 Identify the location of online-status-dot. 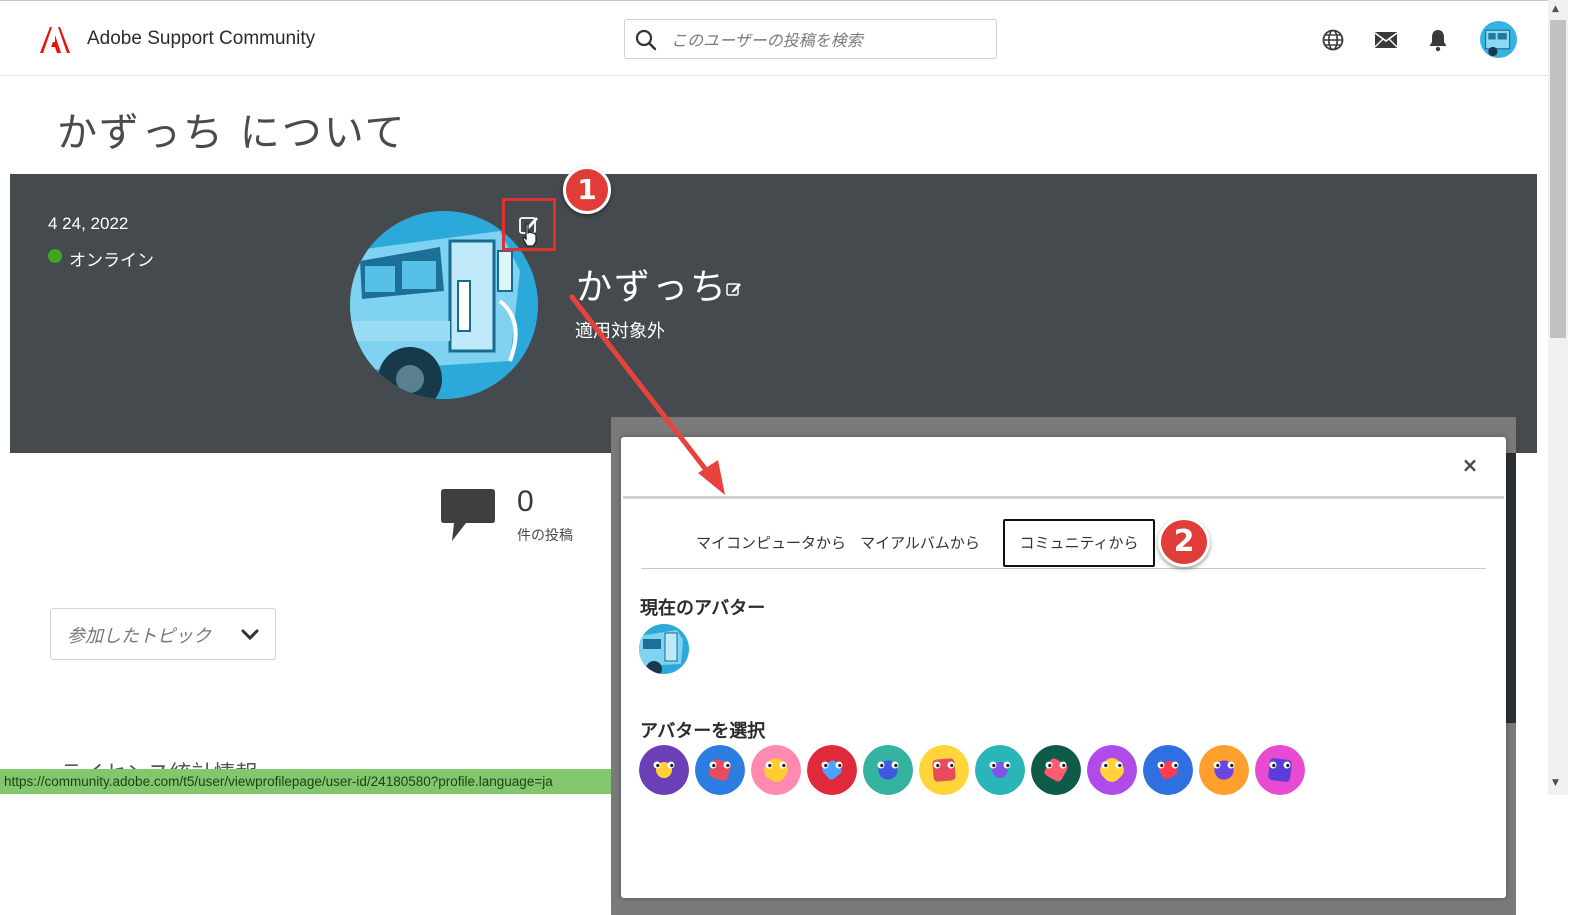
(55, 256).